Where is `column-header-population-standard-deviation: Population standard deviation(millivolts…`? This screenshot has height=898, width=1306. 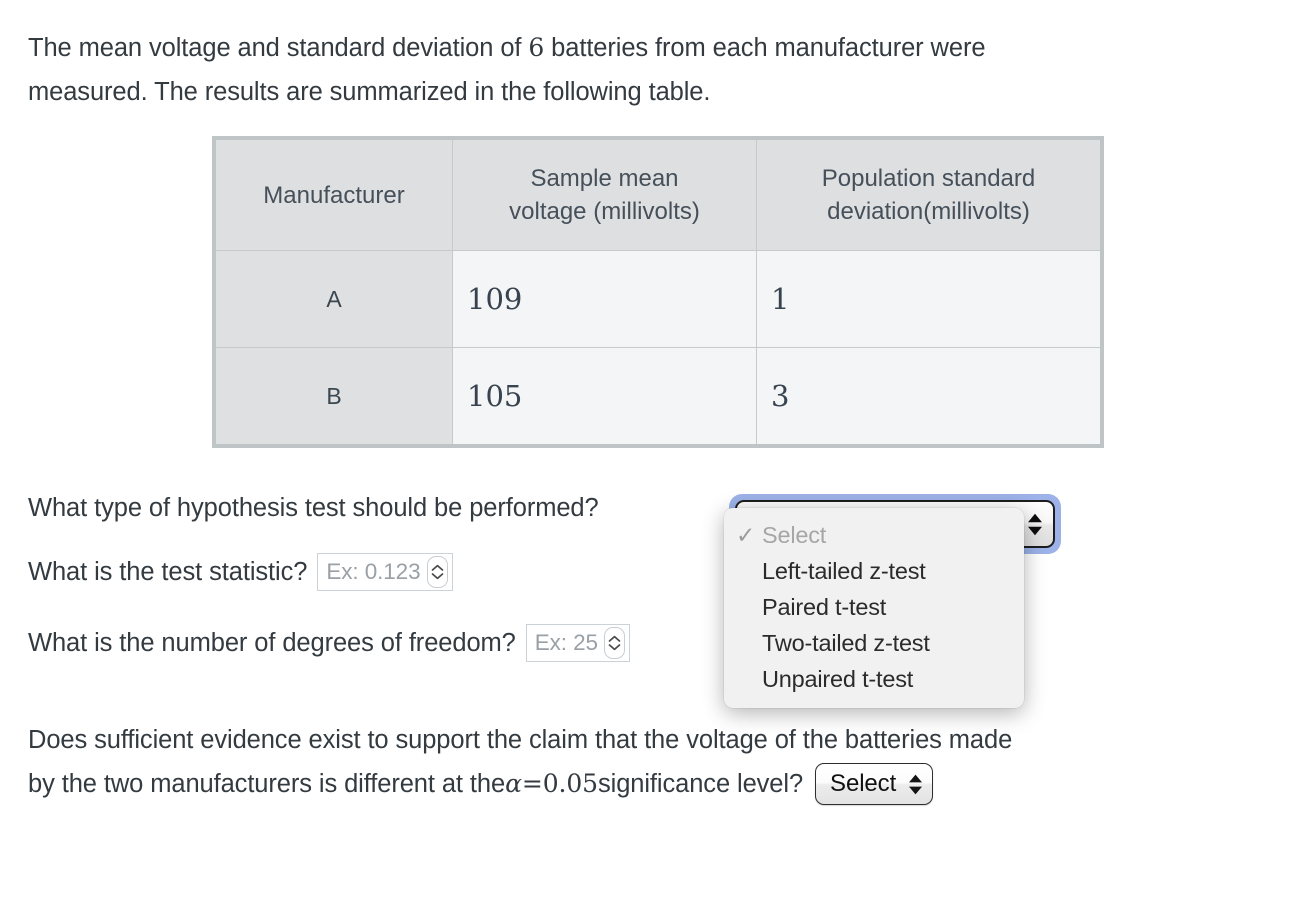
column-header-population-standard-deviation: Population standard deviation(millivolts… is located at coordinates (929, 194).